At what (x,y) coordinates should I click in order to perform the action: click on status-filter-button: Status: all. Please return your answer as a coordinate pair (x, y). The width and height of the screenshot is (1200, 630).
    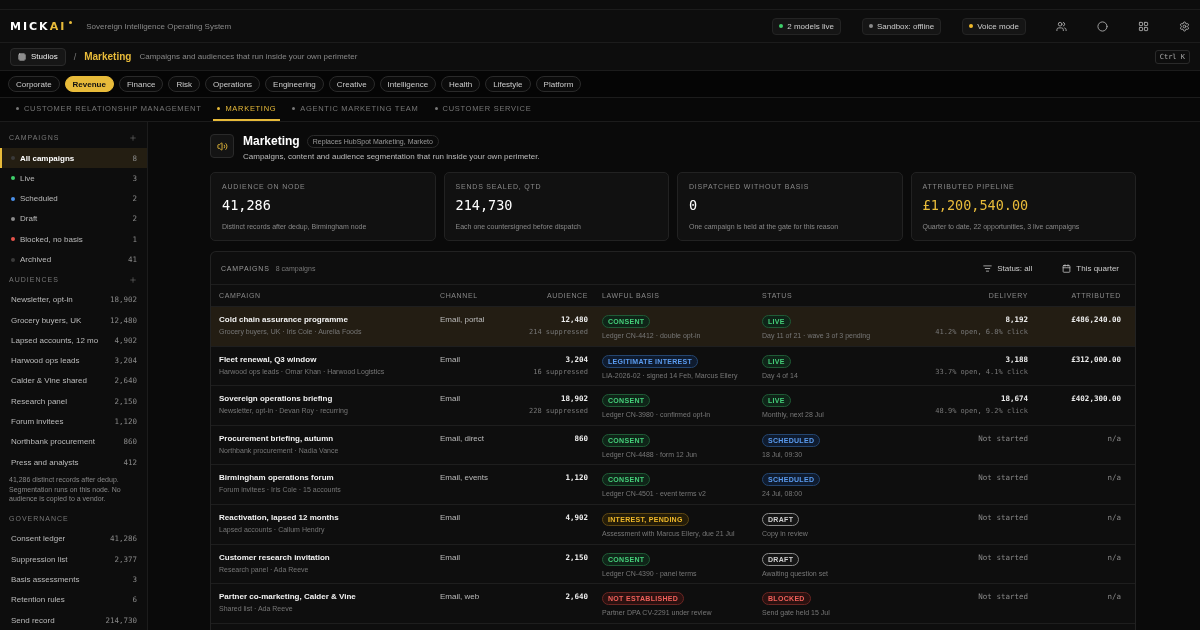
    Looking at the image, I should click on (1008, 268).